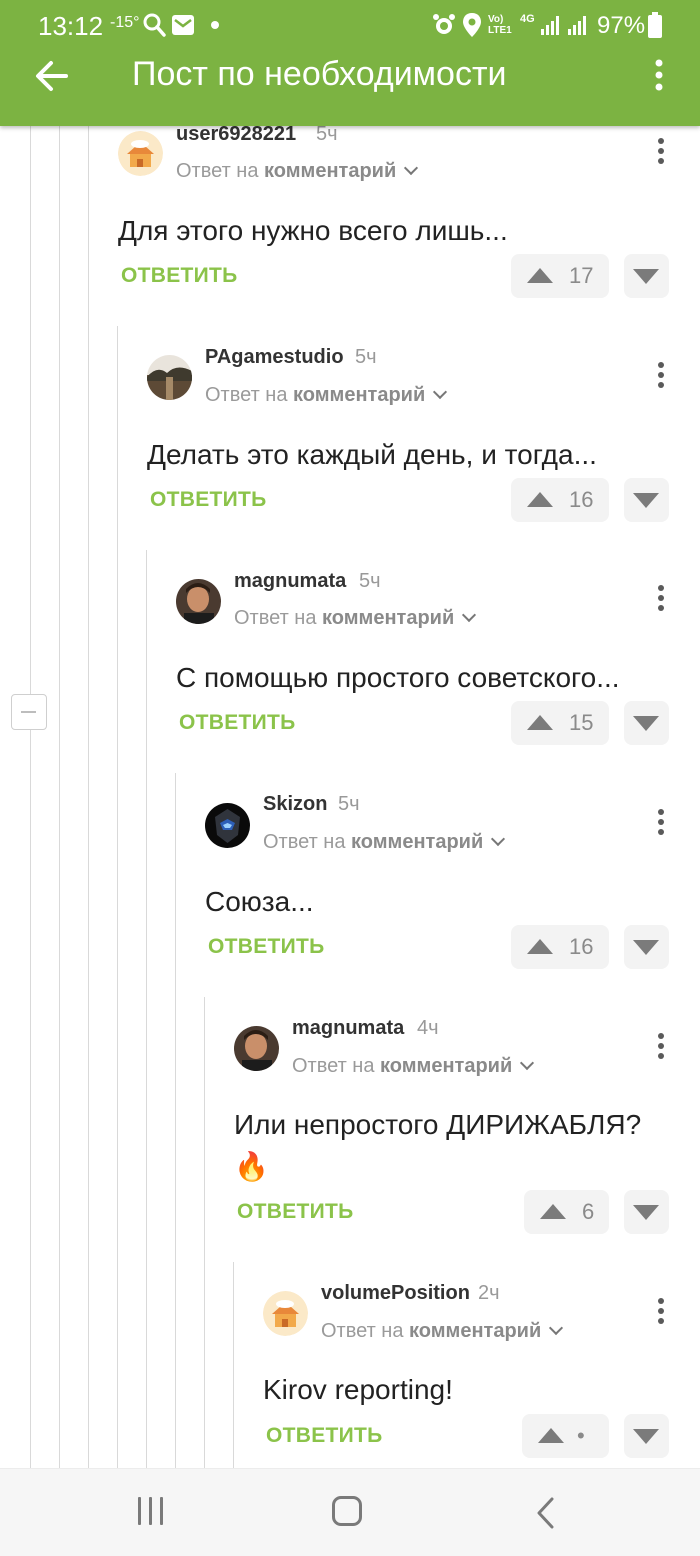 This screenshot has width=700, height=1556. I want to click on mail-icon, so click(183, 25).